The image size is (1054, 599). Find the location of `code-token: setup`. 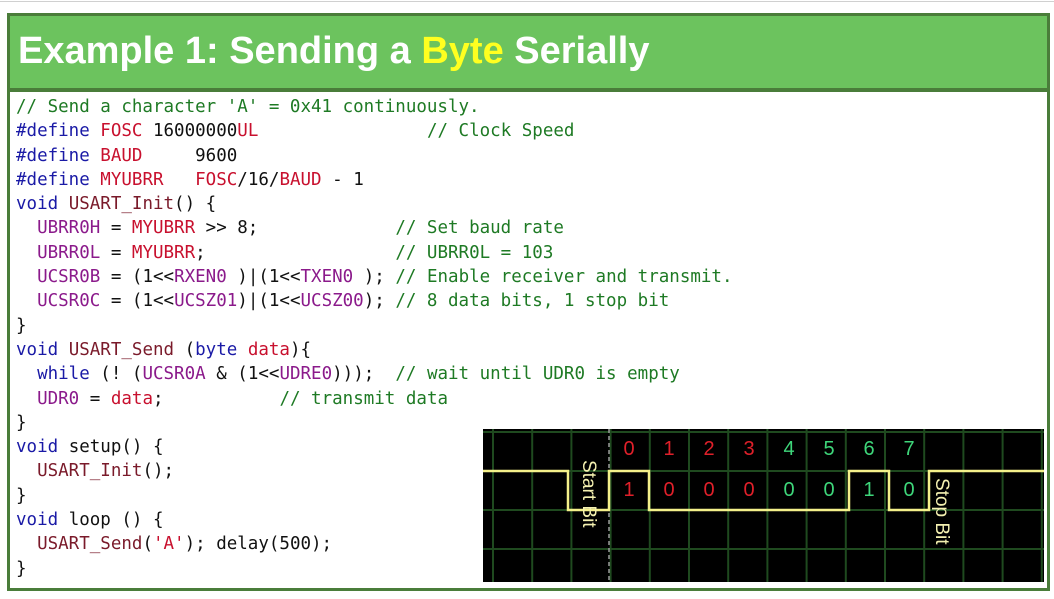

code-token: setup is located at coordinates (95, 447).